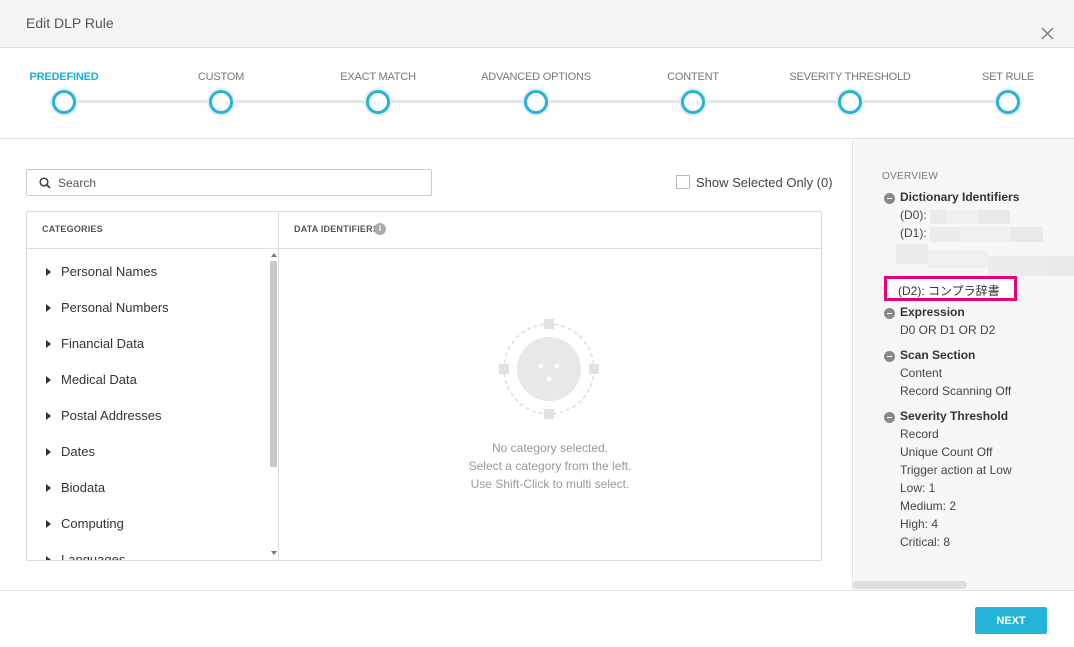 The width and height of the screenshot is (1074, 647). What do you see at coordinates (221, 77) in the screenshot?
I see `step-label: CUSTOM` at bounding box center [221, 77].